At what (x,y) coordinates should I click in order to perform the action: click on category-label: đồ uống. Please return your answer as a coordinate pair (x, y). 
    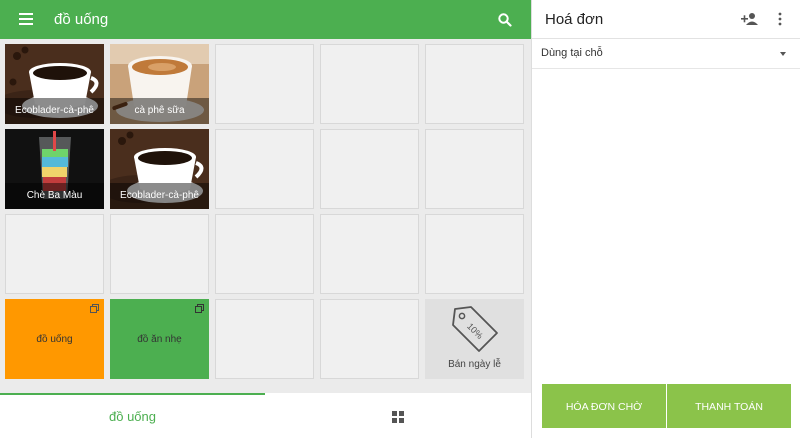
    Looking at the image, I should click on (54, 339).